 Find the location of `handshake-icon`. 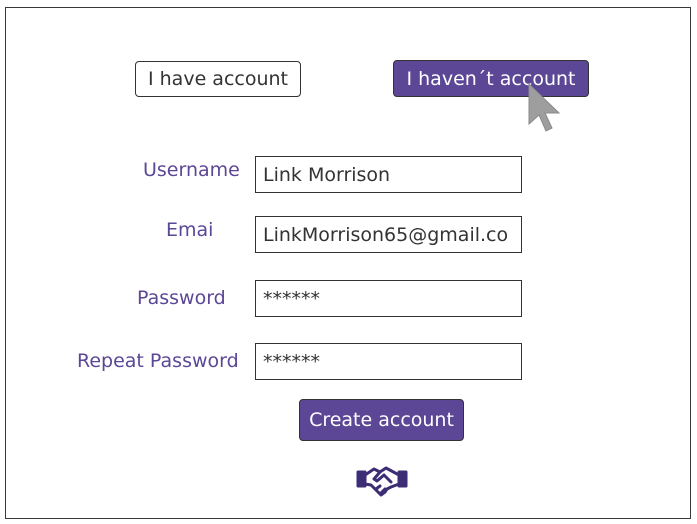

handshake-icon is located at coordinates (382, 481).